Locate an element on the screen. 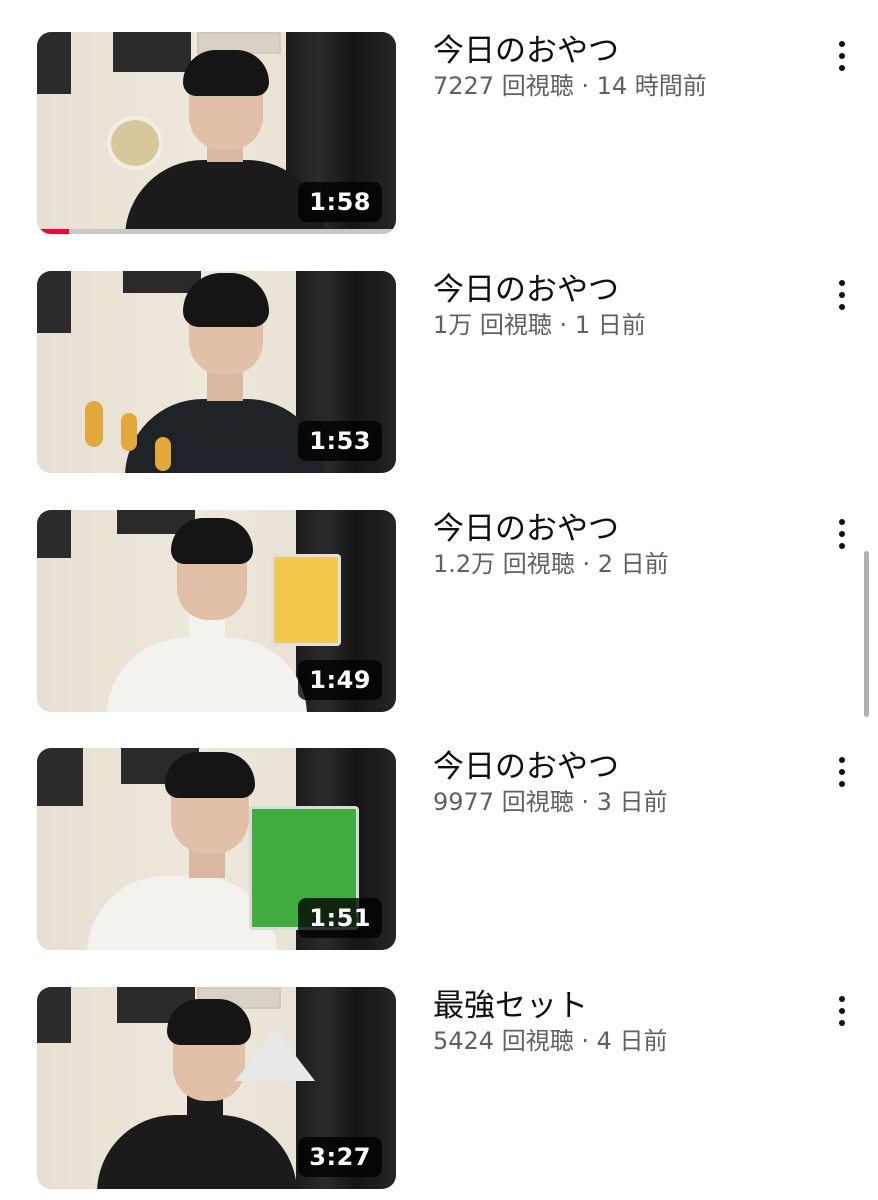  view-count: 7227 回視聴 is located at coordinates (503, 86).